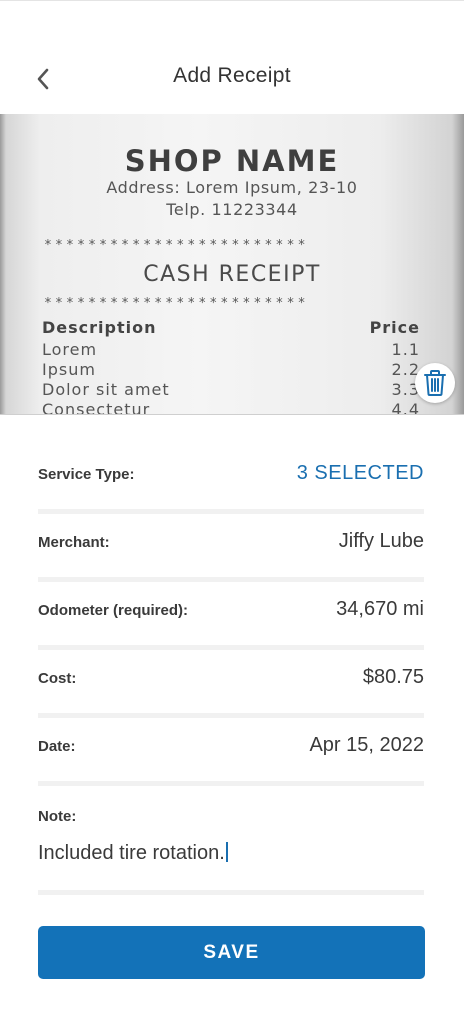 This screenshot has height=1020, width=464. I want to click on note-text: Included tire rotation., so click(131, 853).